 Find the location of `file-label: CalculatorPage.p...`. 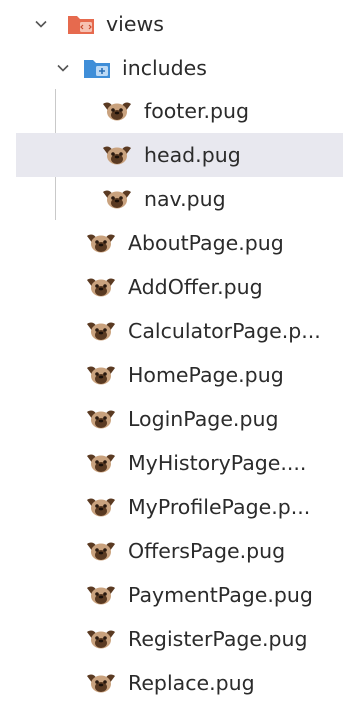

file-label: CalculatorPage.p... is located at coordinates (224, 331).